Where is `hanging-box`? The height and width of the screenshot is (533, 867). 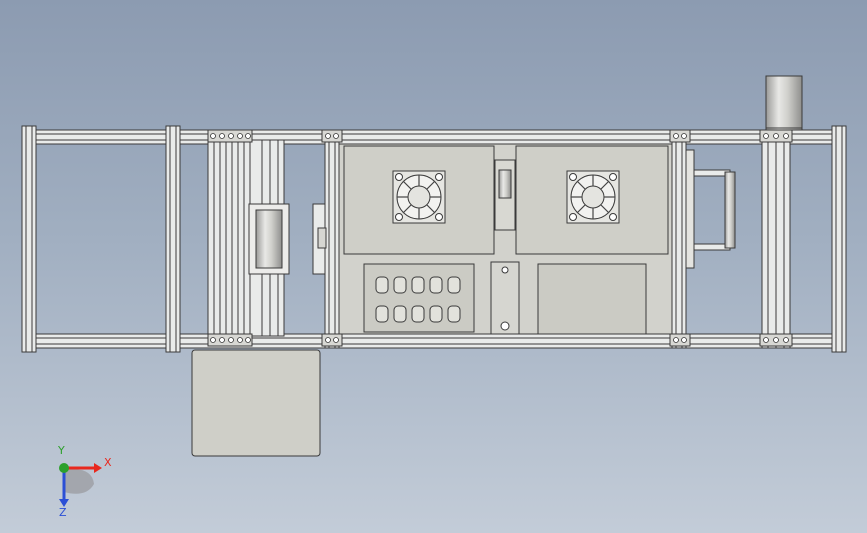 hanging-box is located at coordinates (256, 403).